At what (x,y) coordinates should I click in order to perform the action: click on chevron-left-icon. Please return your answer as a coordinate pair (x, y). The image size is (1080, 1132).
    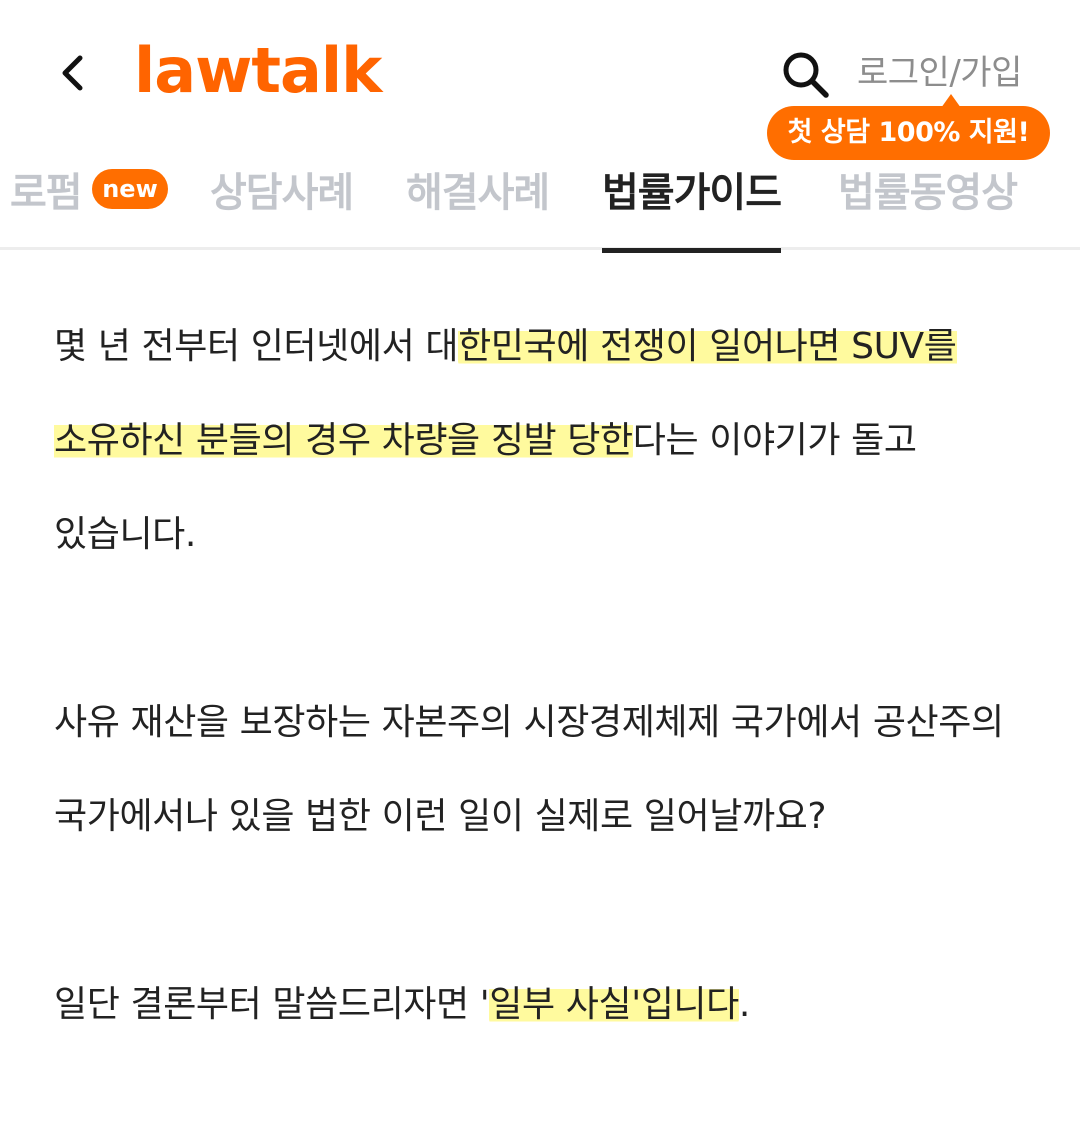
    Looking at the image, I should click on (74, 73).